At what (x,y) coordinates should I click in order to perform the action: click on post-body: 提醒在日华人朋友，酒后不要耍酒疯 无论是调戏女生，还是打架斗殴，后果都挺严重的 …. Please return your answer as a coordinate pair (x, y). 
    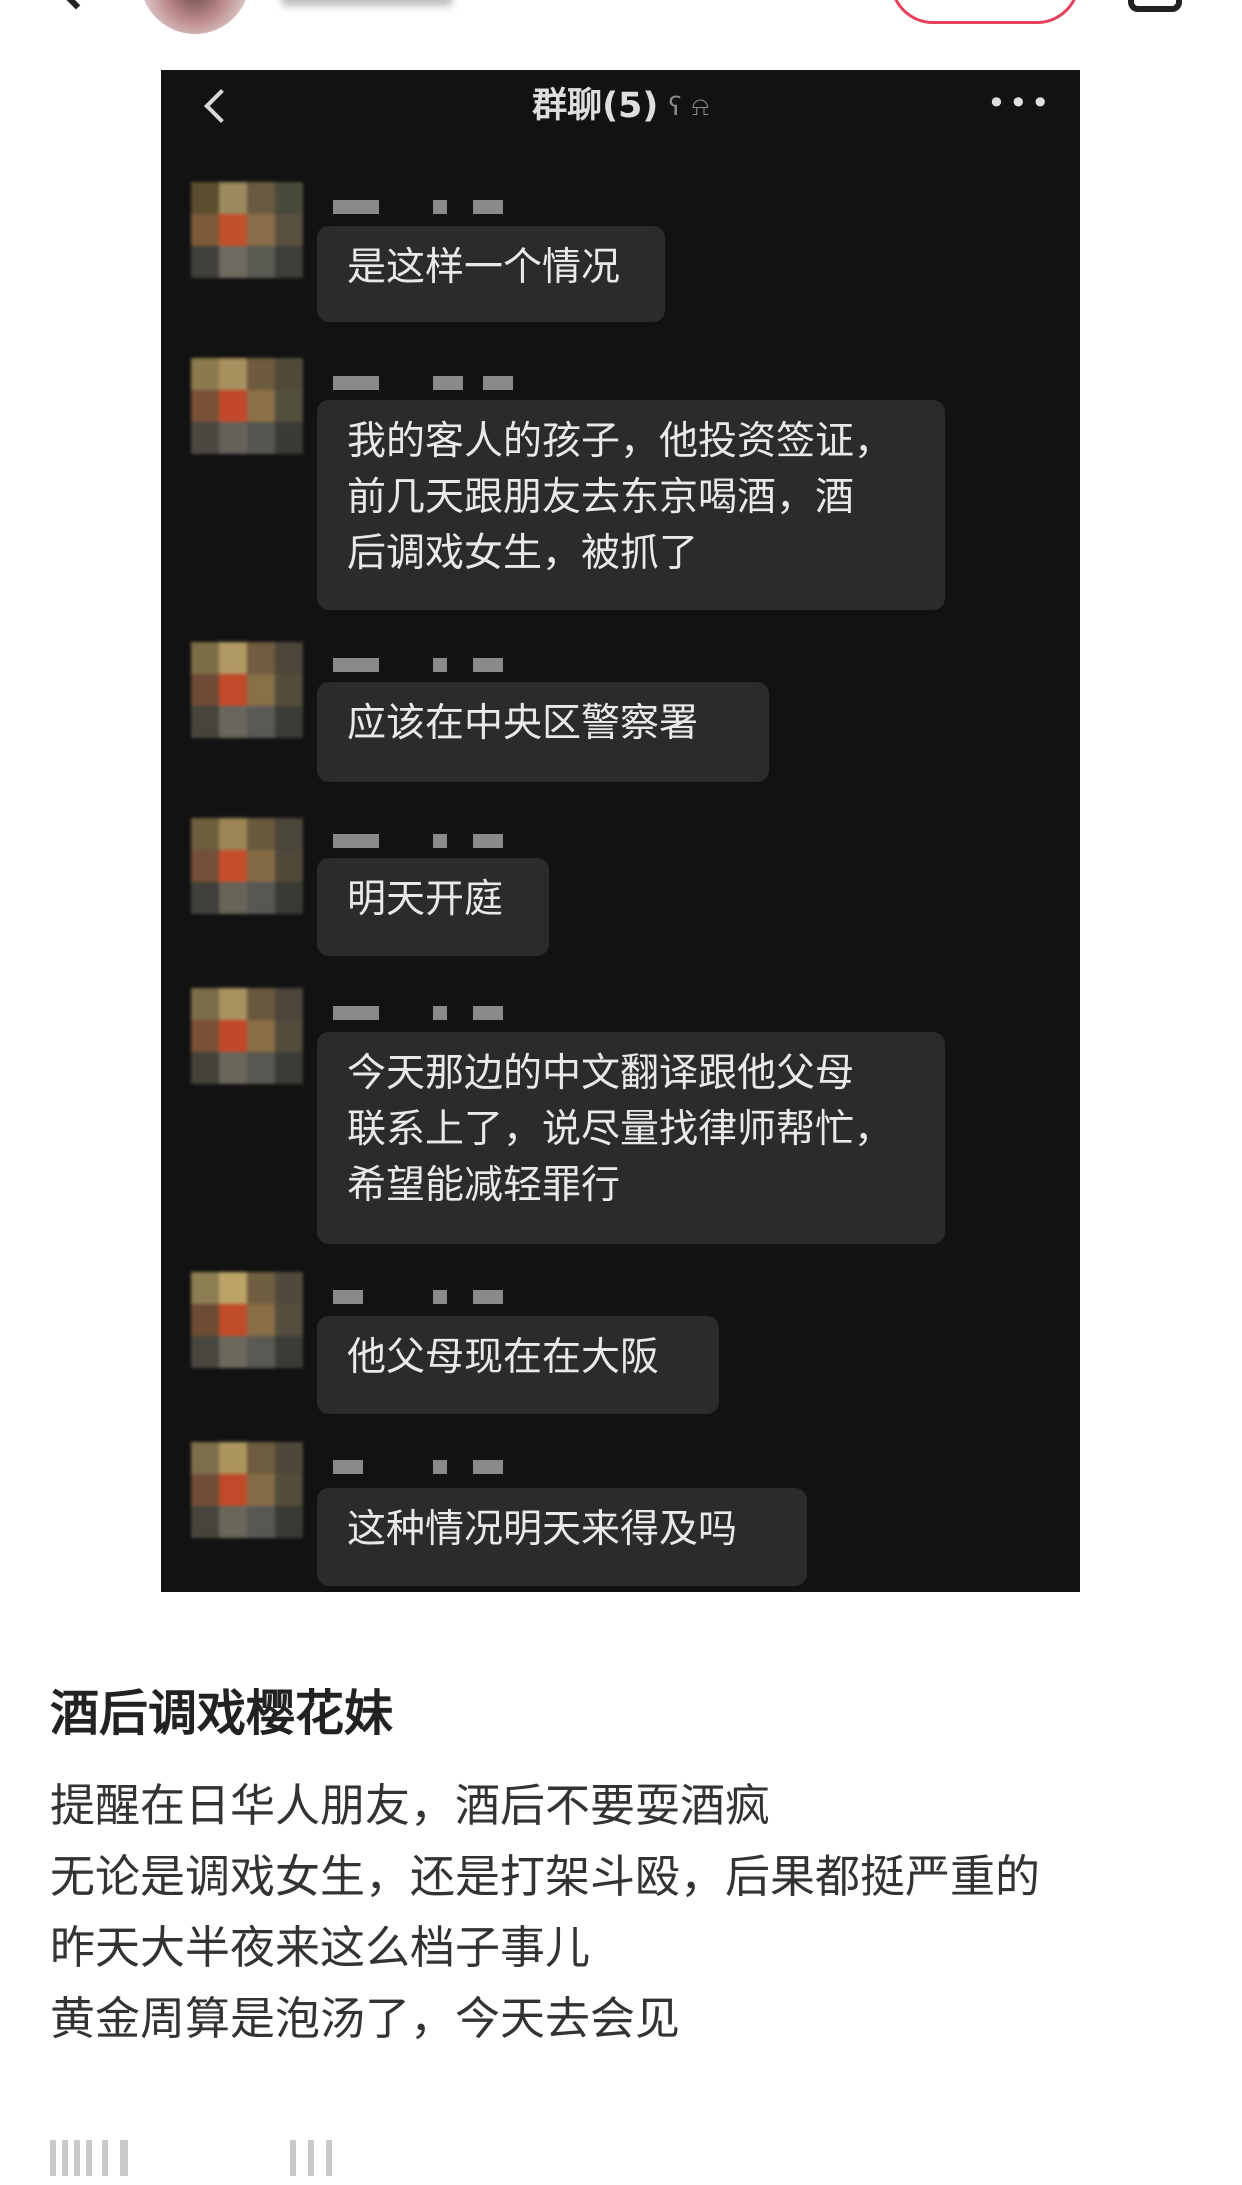
    Looking at the image, I should click on (625, 1912).